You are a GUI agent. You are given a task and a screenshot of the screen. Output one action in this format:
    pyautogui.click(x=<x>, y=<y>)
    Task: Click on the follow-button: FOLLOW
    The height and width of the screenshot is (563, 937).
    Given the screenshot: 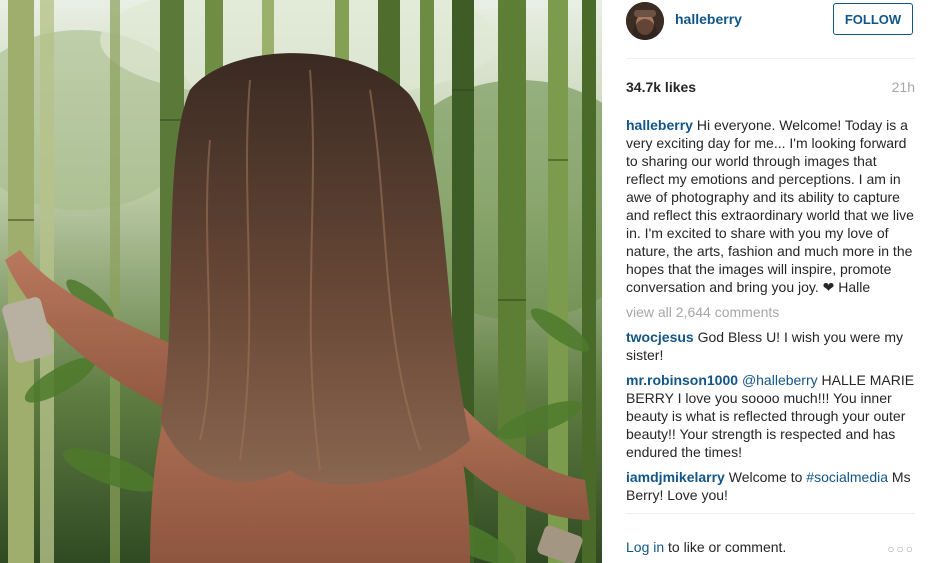 What is the action you would take?
    pyautogui.click(x=873, y=19)
    